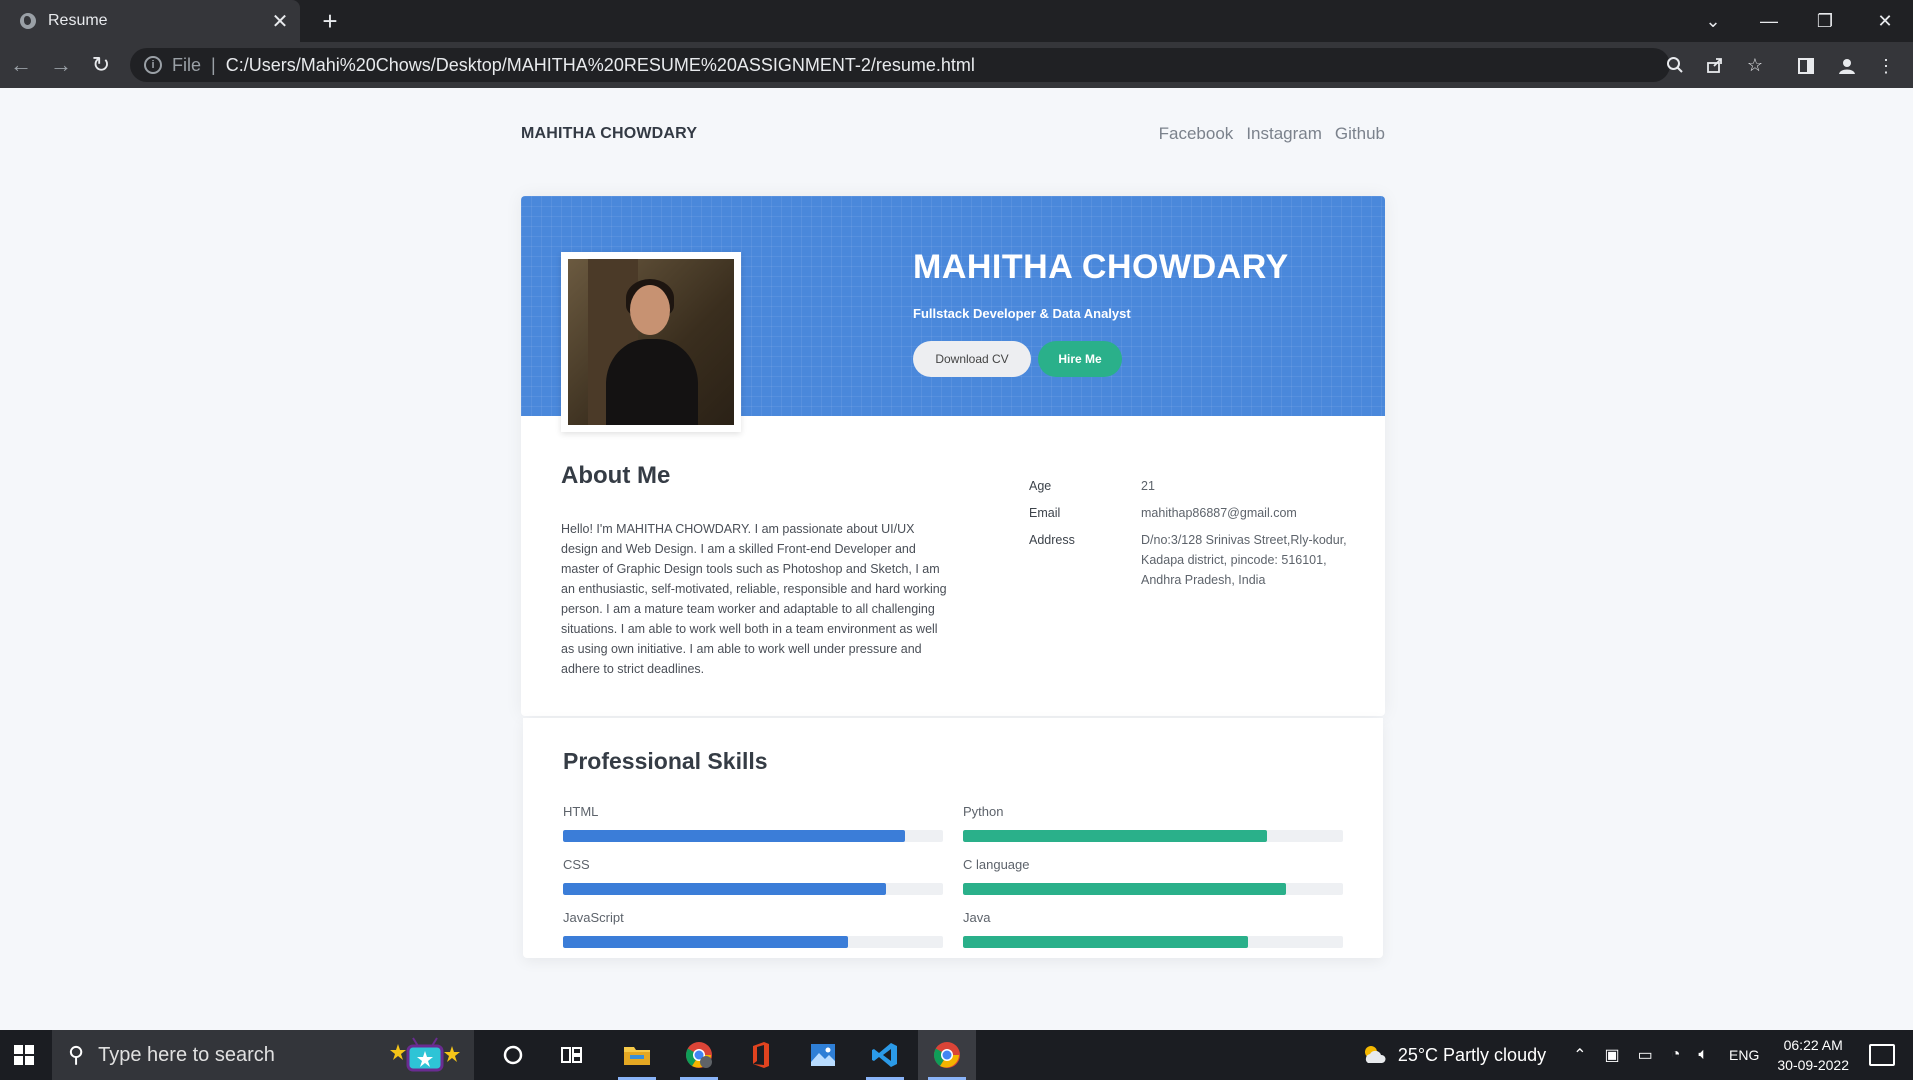 The image size is (1913, 1080). Describe the element at coordinates (1847, 66) in the screenshot. I see `profile-icon` at that location.